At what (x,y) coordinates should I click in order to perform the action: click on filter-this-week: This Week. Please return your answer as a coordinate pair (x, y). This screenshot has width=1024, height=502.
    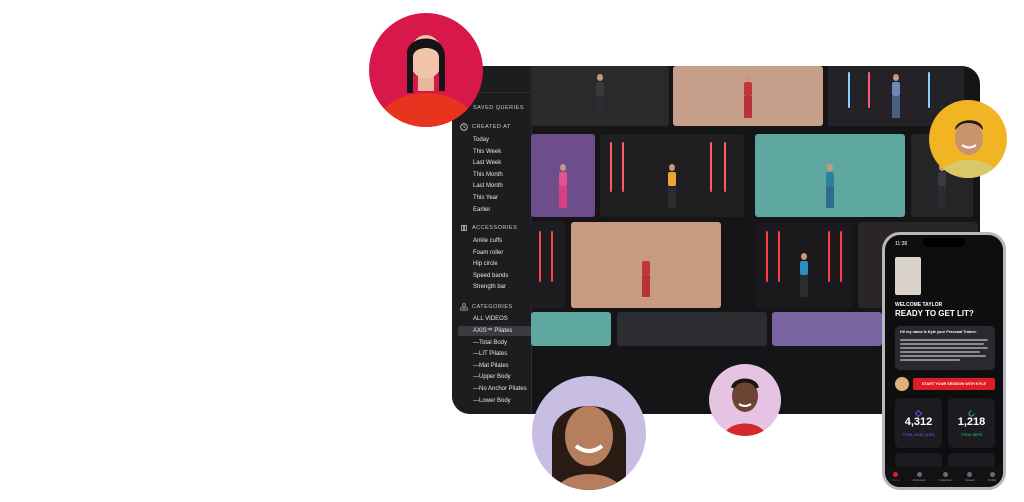
    Looking at the image, I should click on (487, 152).